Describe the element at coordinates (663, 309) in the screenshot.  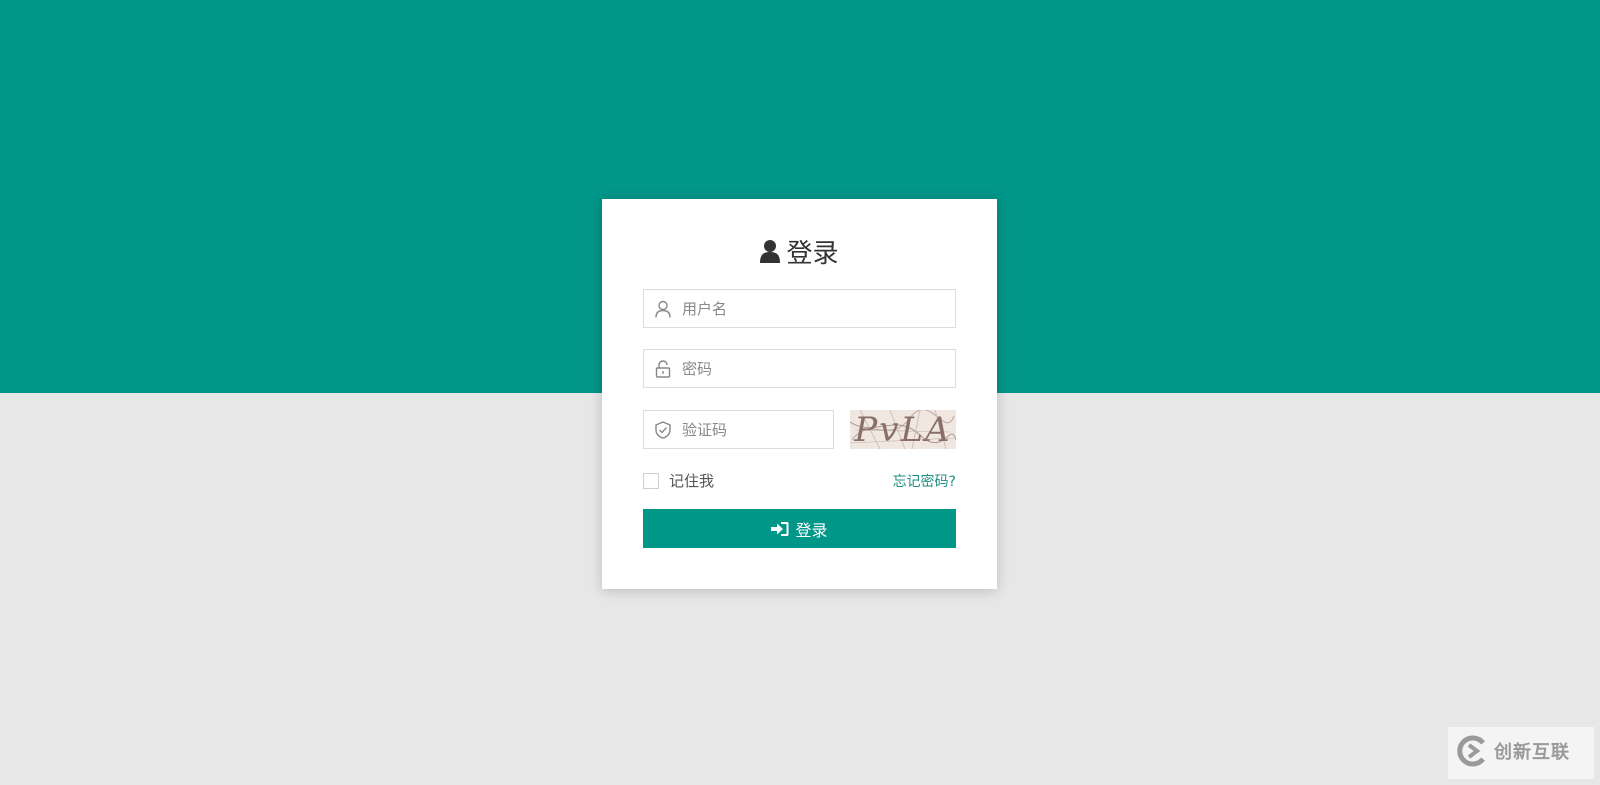
I see `person-outline-icon` at that location.